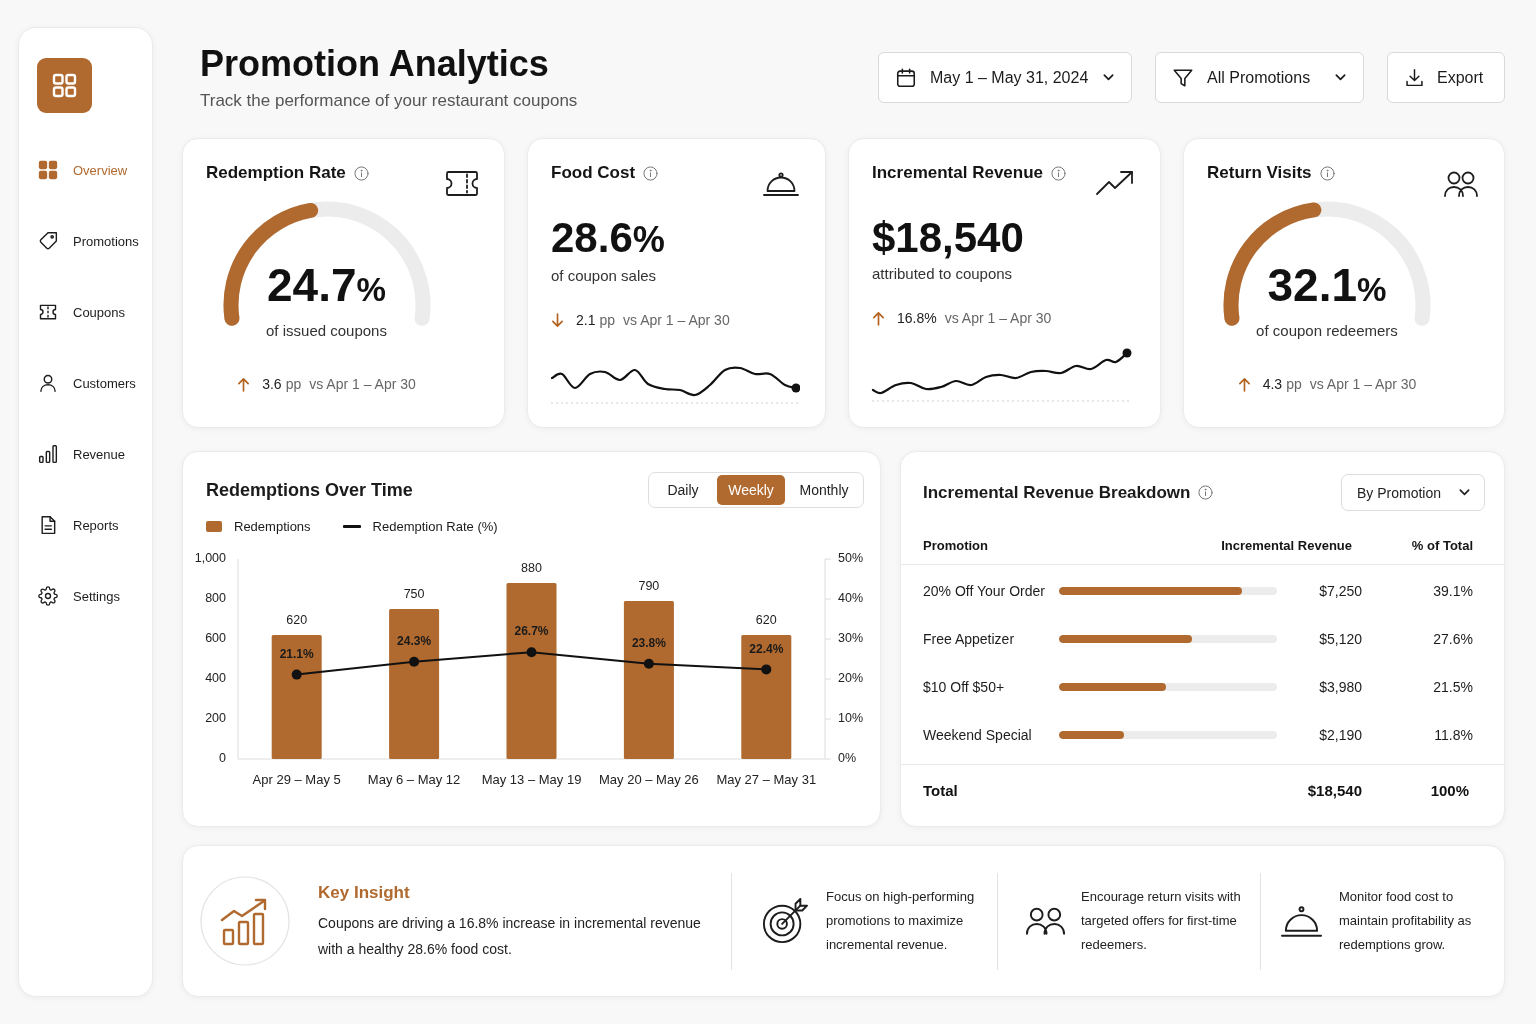 The width and height of the screenshot is (1536, 1024). What do you see at coordinates (1161, 921) in the screenshot?
I see `tip-text: Encourage return visits with targeted offers for first-time redeemers.` at bounding box center [1161, 921].